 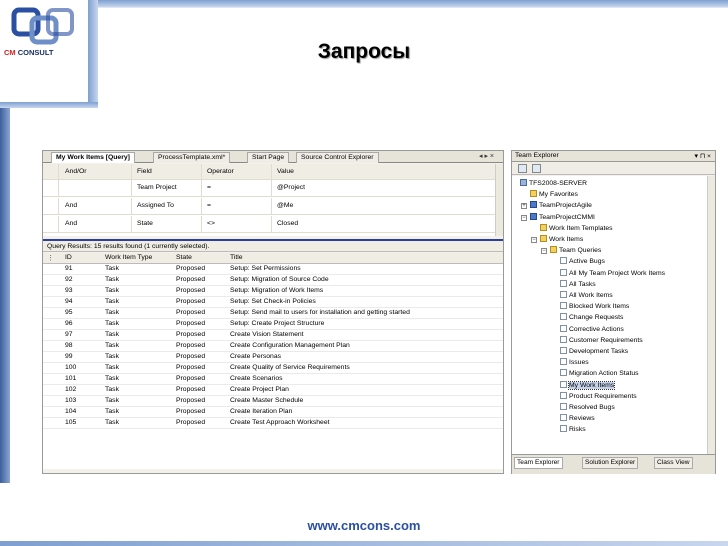 I want to click on tab-source-control-explorer: Source Control Explorer, so click(x=337, y=157).